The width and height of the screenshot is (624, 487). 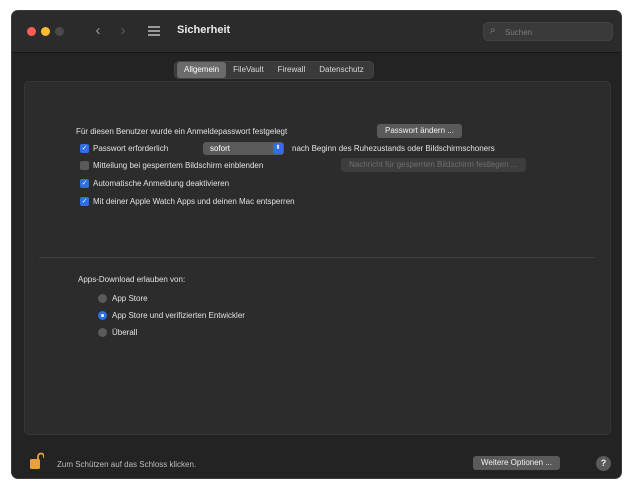 I want to click on tab-firewall: Firewall, so click(x=292, y=70).